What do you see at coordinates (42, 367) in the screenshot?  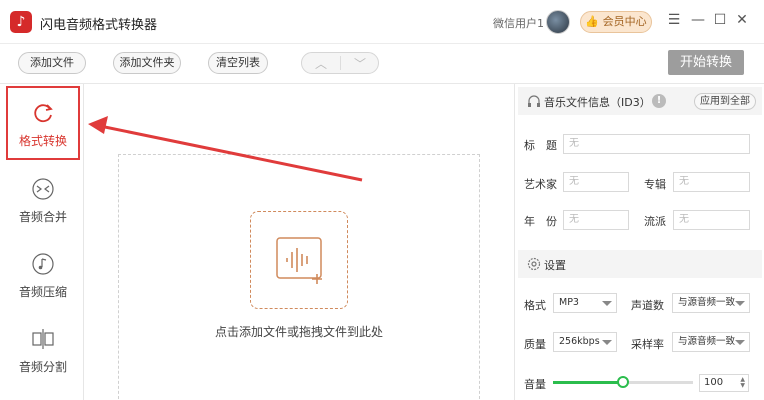 I see `sidebar-item-label: 音频分割` at bounding box center [42, 367].